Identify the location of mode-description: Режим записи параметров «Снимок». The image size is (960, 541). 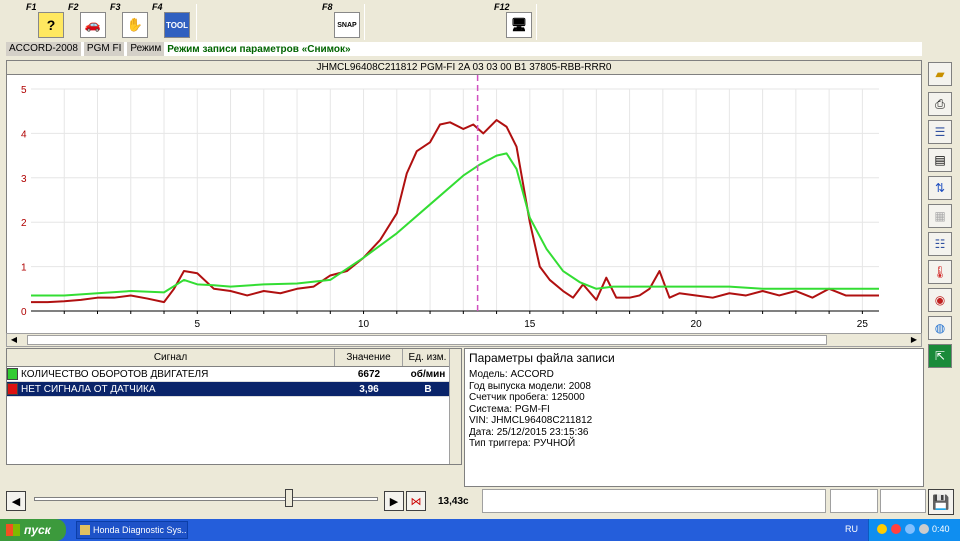
(259, 49).